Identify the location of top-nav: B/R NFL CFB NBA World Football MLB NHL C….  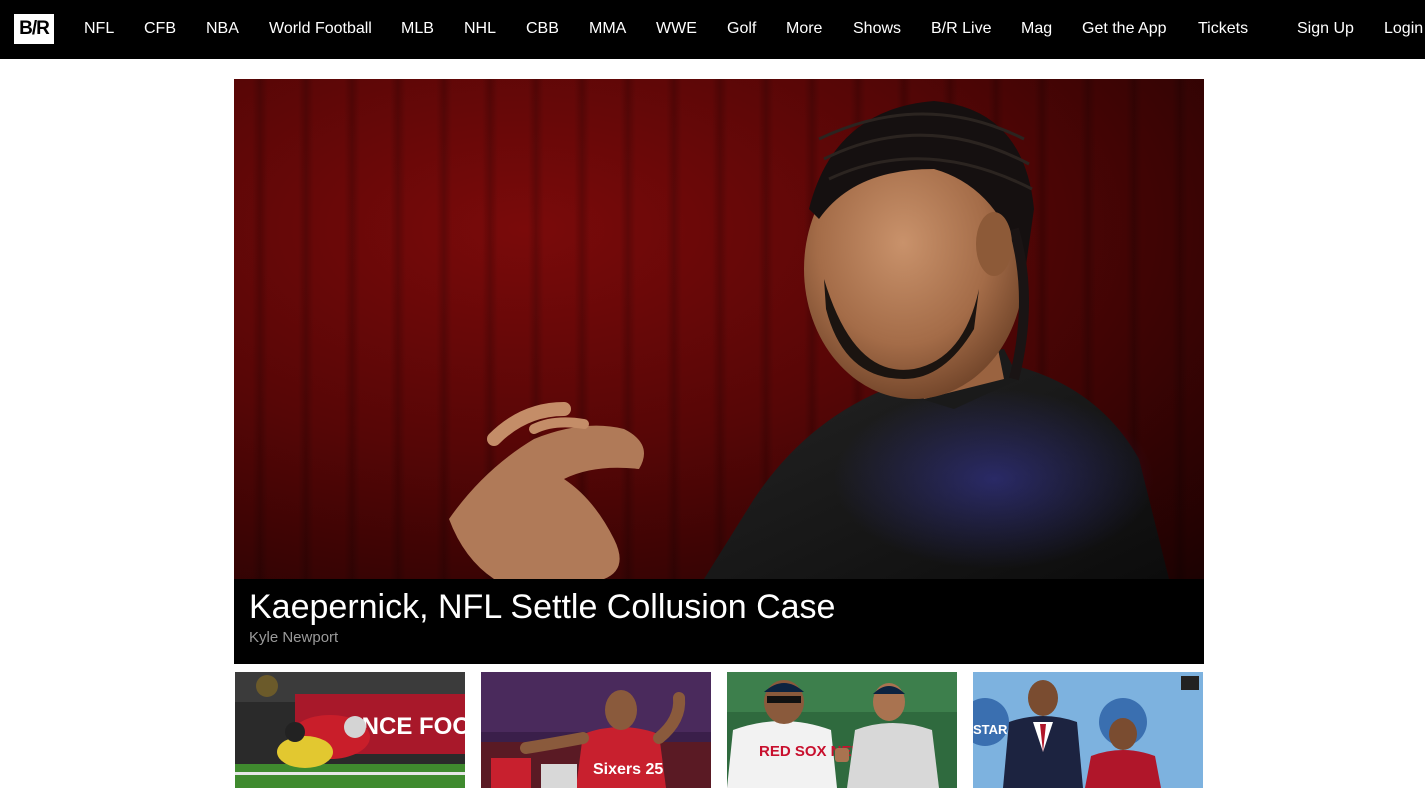
(712, 29).